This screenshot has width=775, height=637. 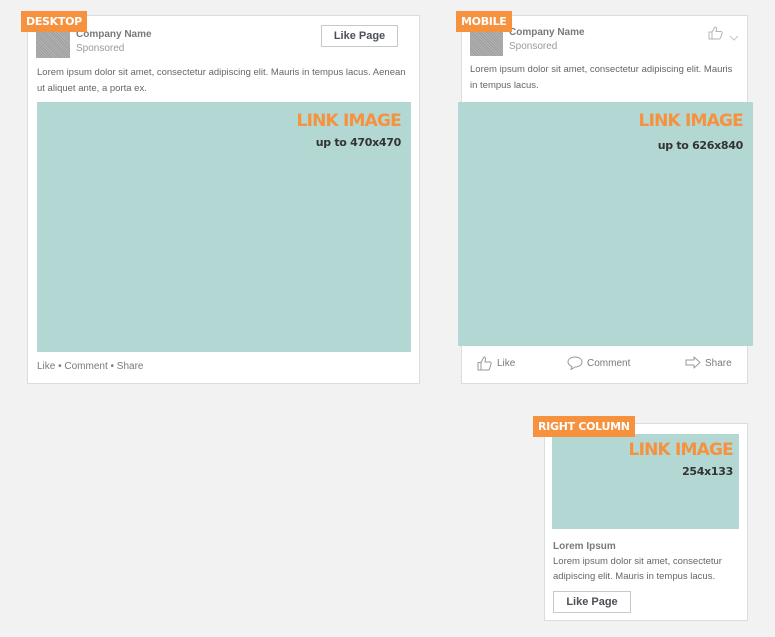 What do you see at coordinates (484, 21) in the screenshot?
I see `mobile-tag: MOBILE` at bounding box center [484, 21].